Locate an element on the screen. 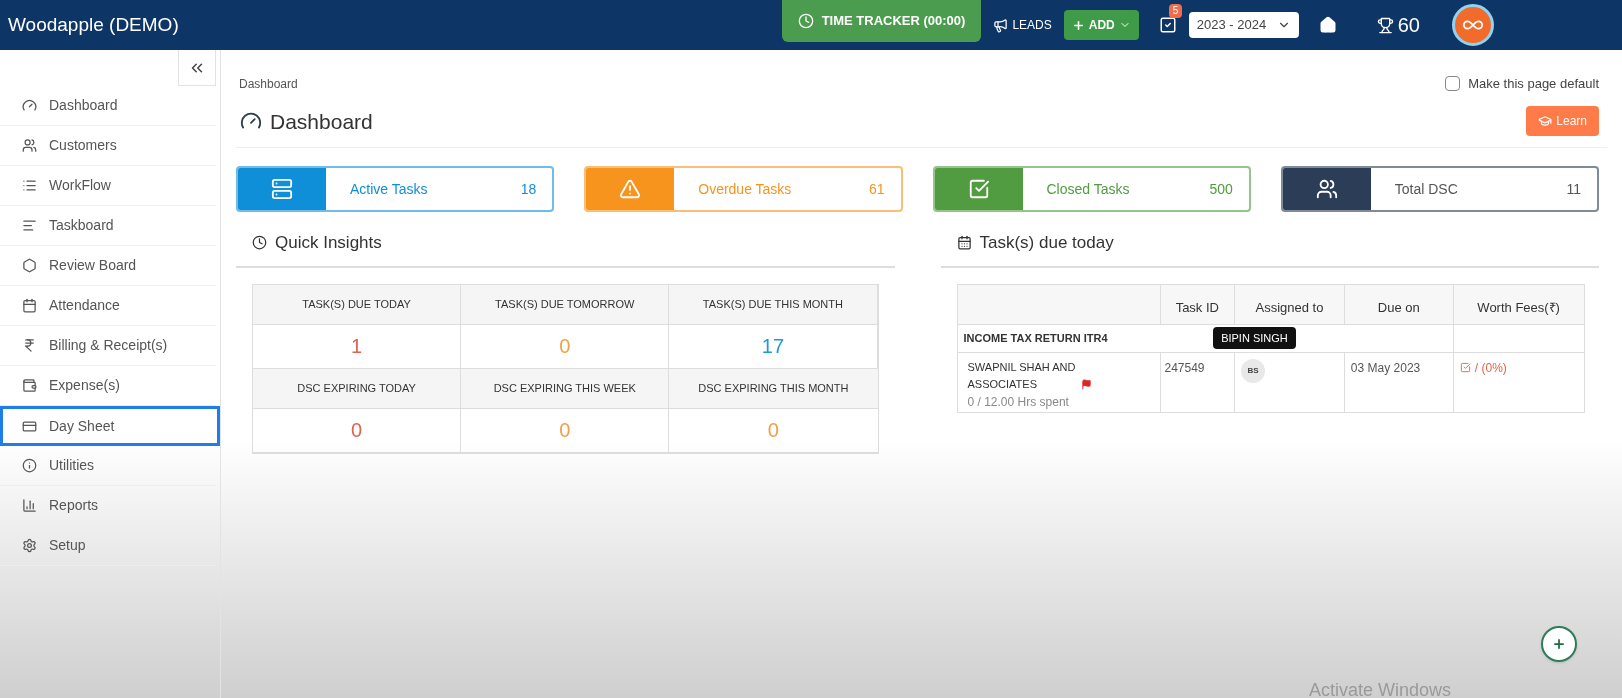 The height and width of the screenshot is (698, 1622). due-date: 03 May 2023 is located at coordinates (1399, 382).